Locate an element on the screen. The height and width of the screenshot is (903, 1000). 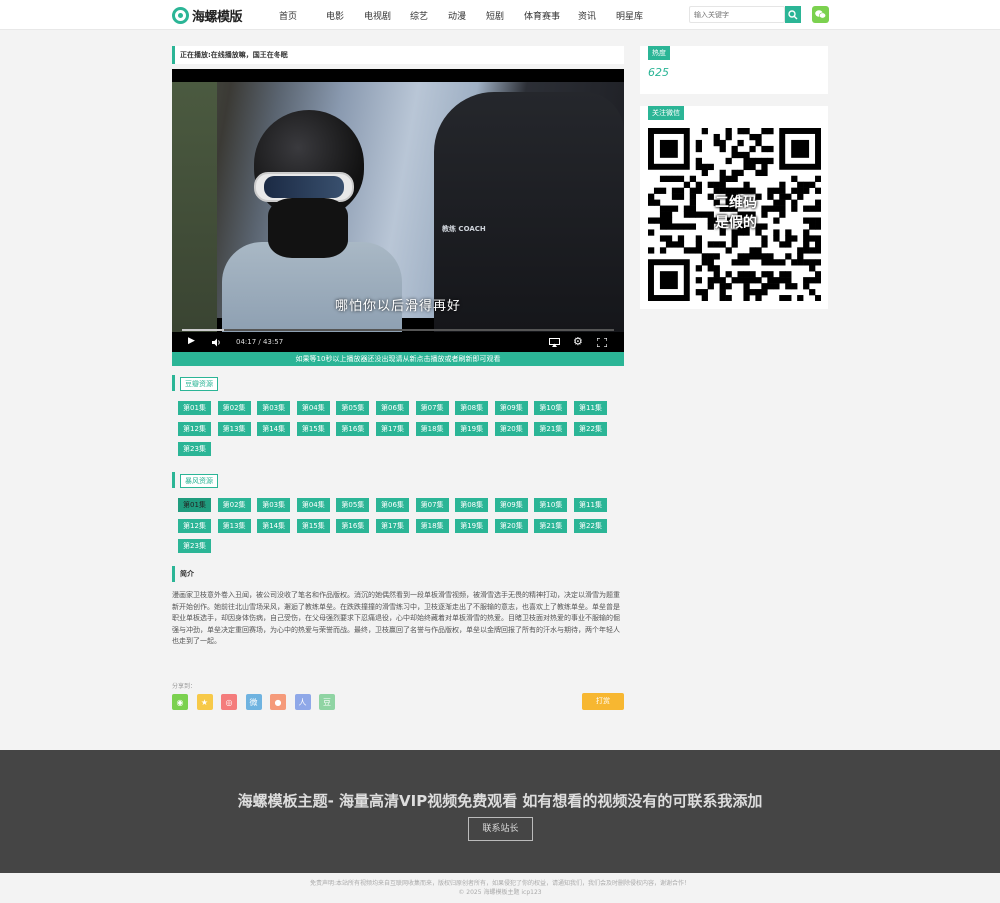
site-logo: 海螺模版 is located at coordinates (207, 15).